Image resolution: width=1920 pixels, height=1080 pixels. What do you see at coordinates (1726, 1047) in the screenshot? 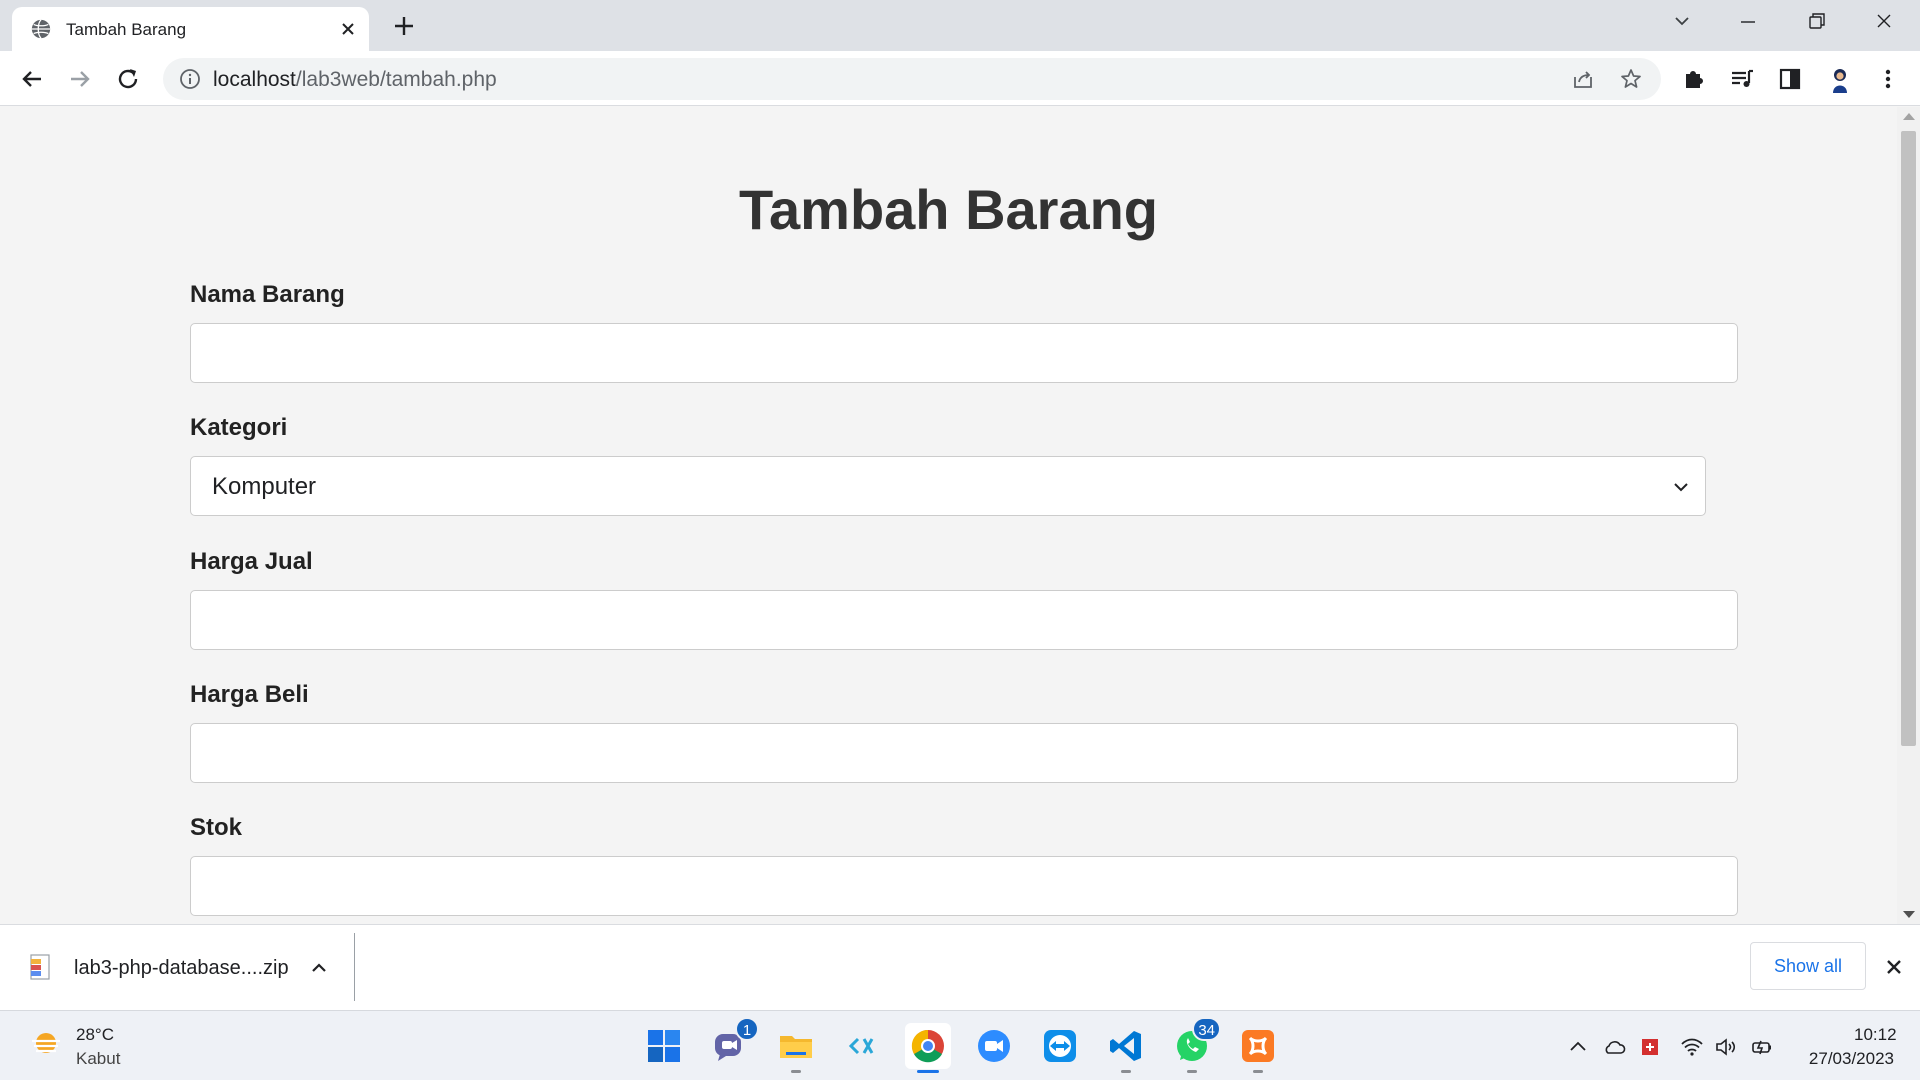
I see `volume-icon` at bounding box center [1726, 1047].